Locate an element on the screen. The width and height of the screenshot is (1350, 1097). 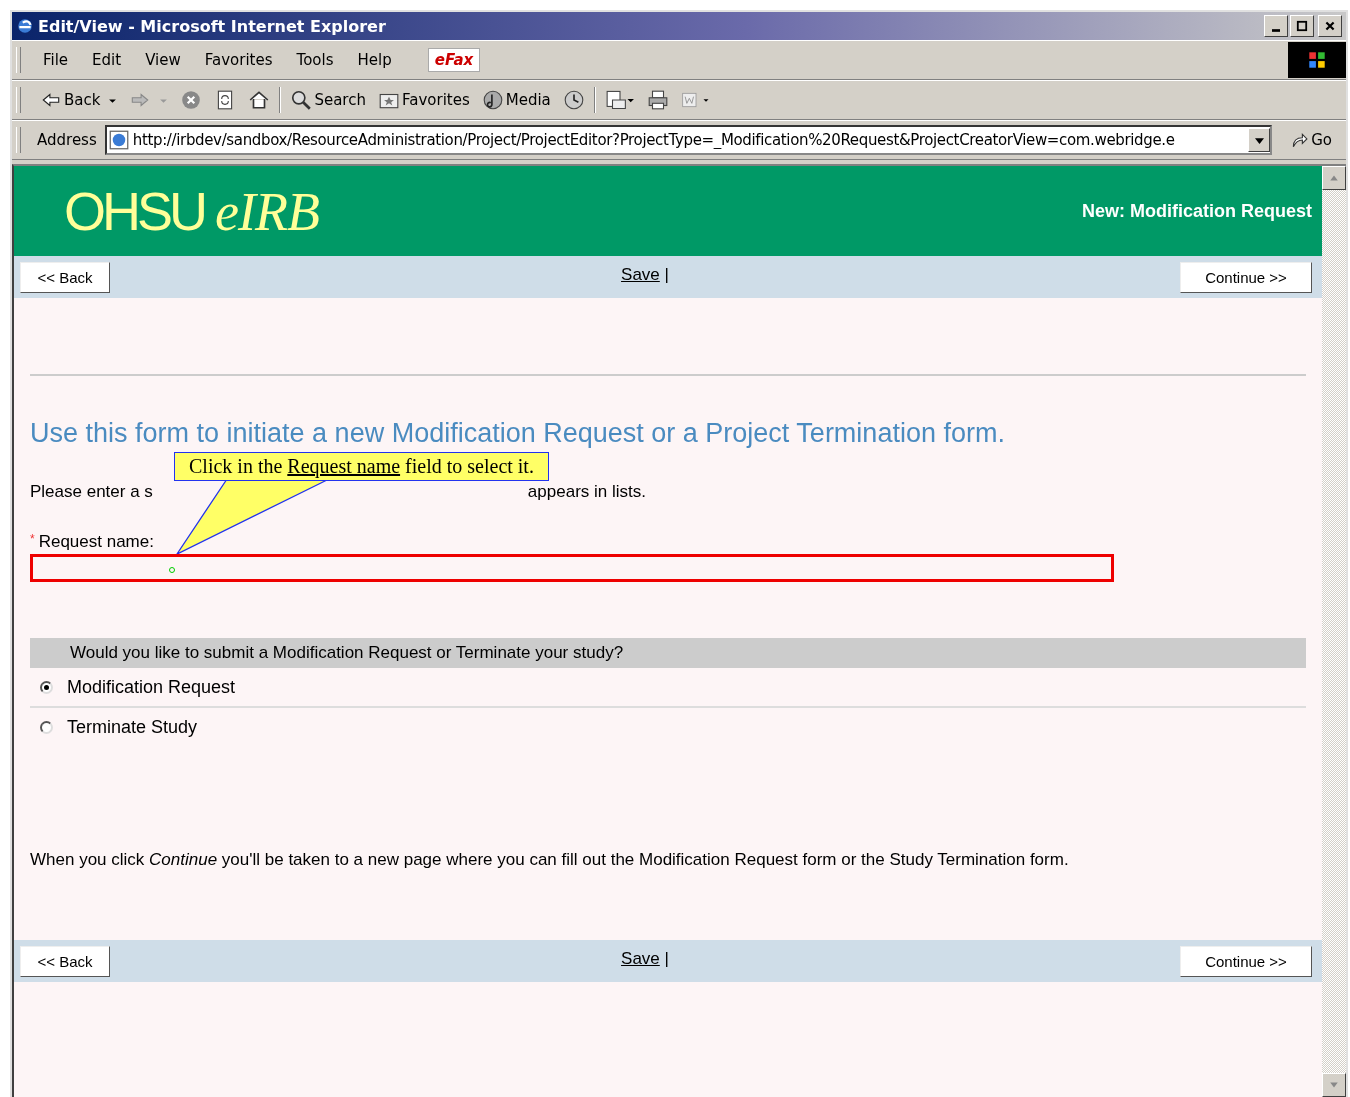
go-button: Go is located at coordinates (1312, 140).